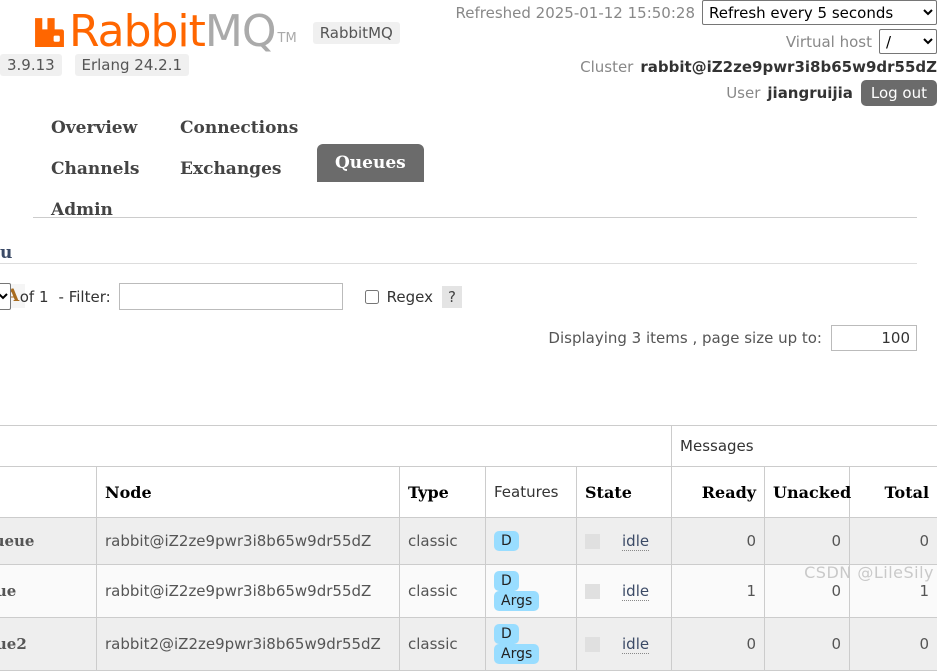 The image size is (937, 671). Describe the element at coordinates (48, 541) in the screenshot. I see `cell-queue-name: rectQueue` at that location.